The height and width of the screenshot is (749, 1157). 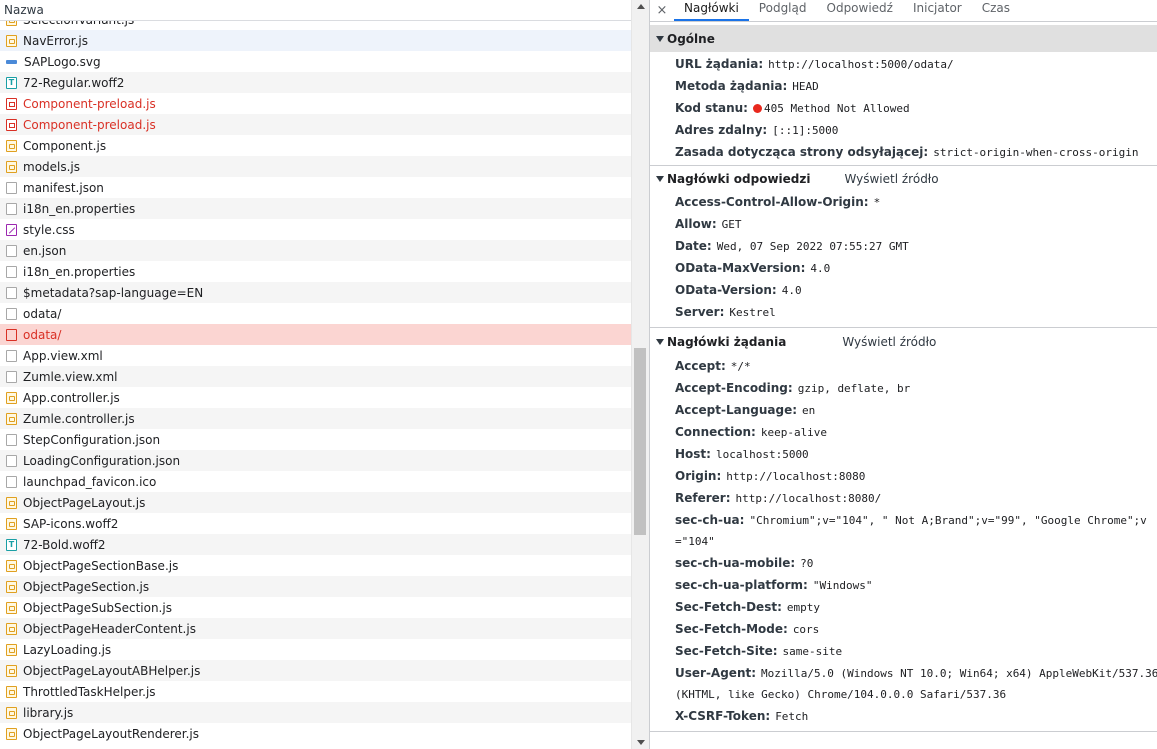 I want to click on font-file-icon: T, so click(x=11, y=82).